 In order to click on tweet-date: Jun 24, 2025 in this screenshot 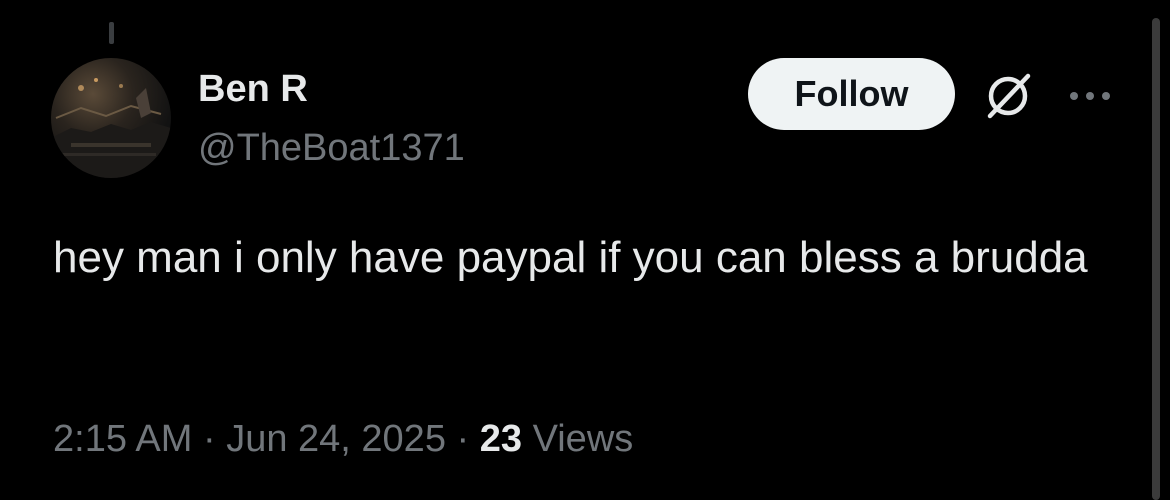, I will do `click(336, 439)`.